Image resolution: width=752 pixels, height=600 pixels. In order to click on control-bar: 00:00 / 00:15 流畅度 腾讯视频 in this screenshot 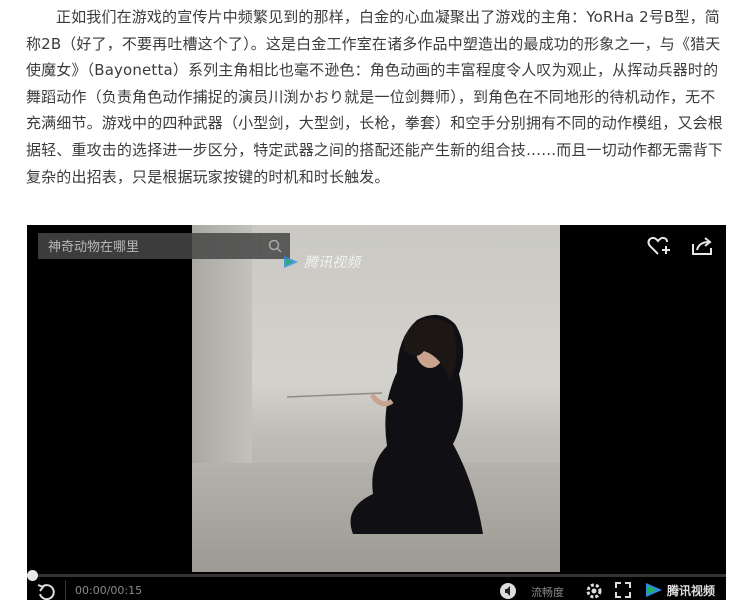, I will do `click(376, 590)`.